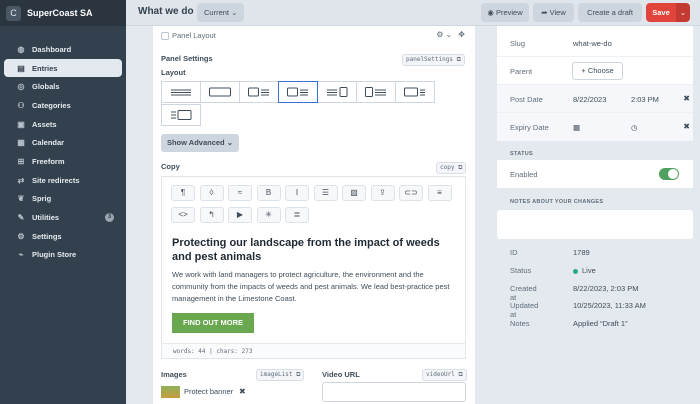  I want to click on sidebar-item-site-redirects: ⇄ Site redirects, so click(63, 180).